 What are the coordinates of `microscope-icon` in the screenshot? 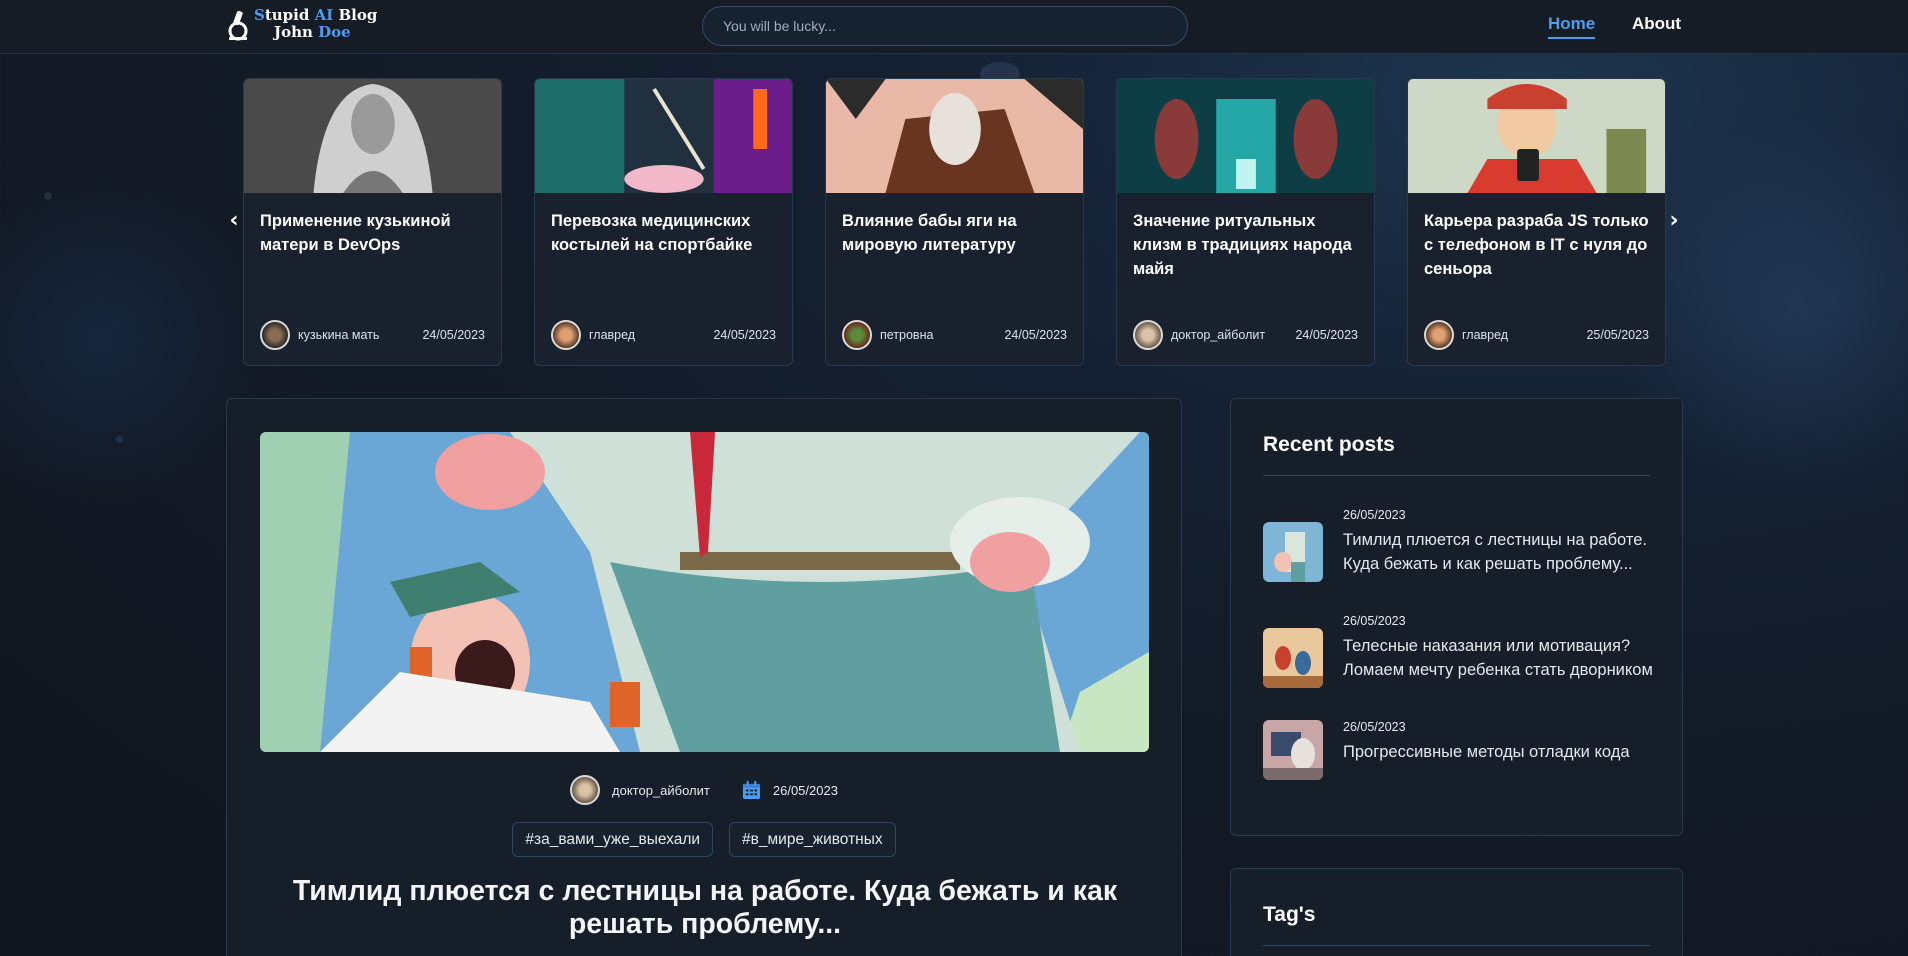 It's located at (238, 25).